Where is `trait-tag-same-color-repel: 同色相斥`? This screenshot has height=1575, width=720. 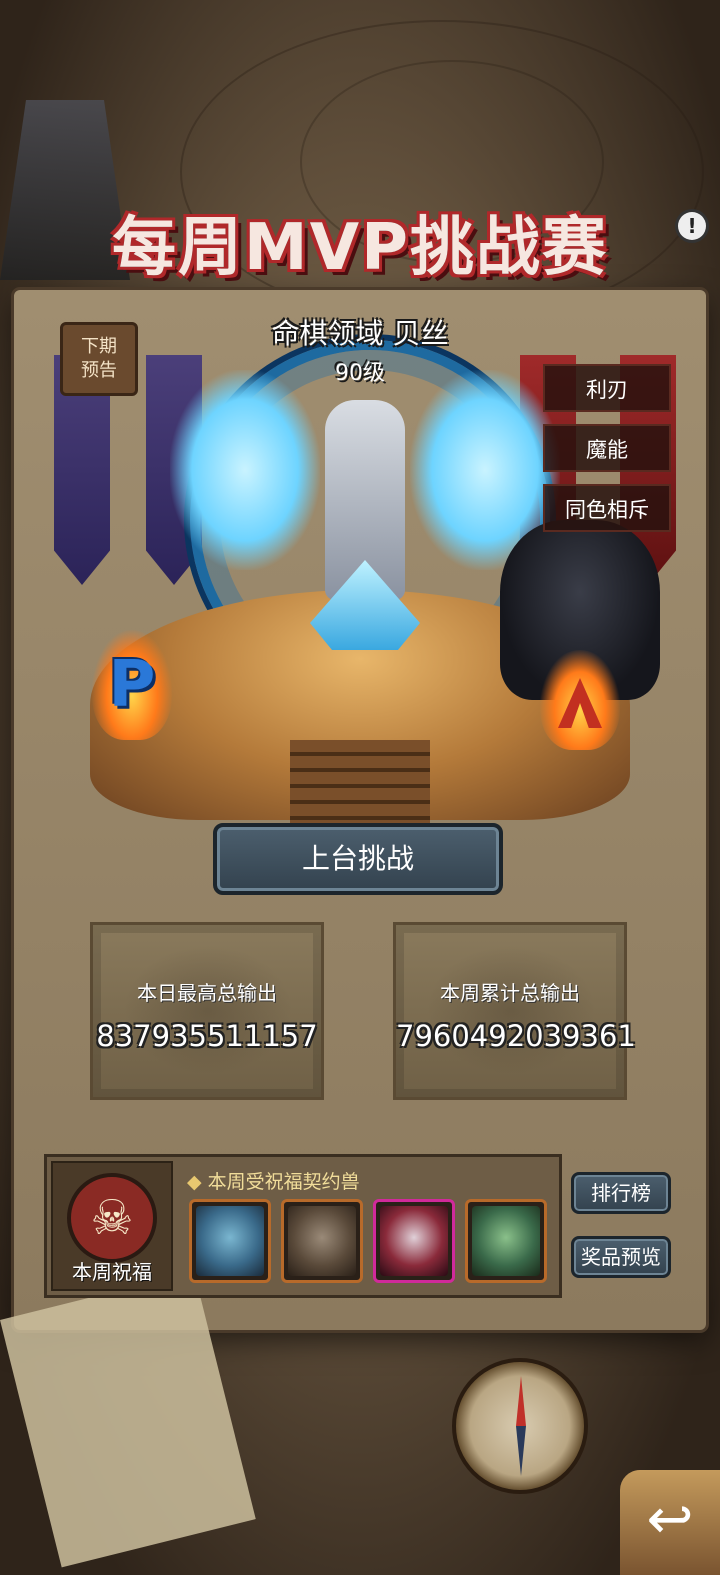 trait-tag-same-color-repel: 同色相斥 is located at coordinates (607, 508).